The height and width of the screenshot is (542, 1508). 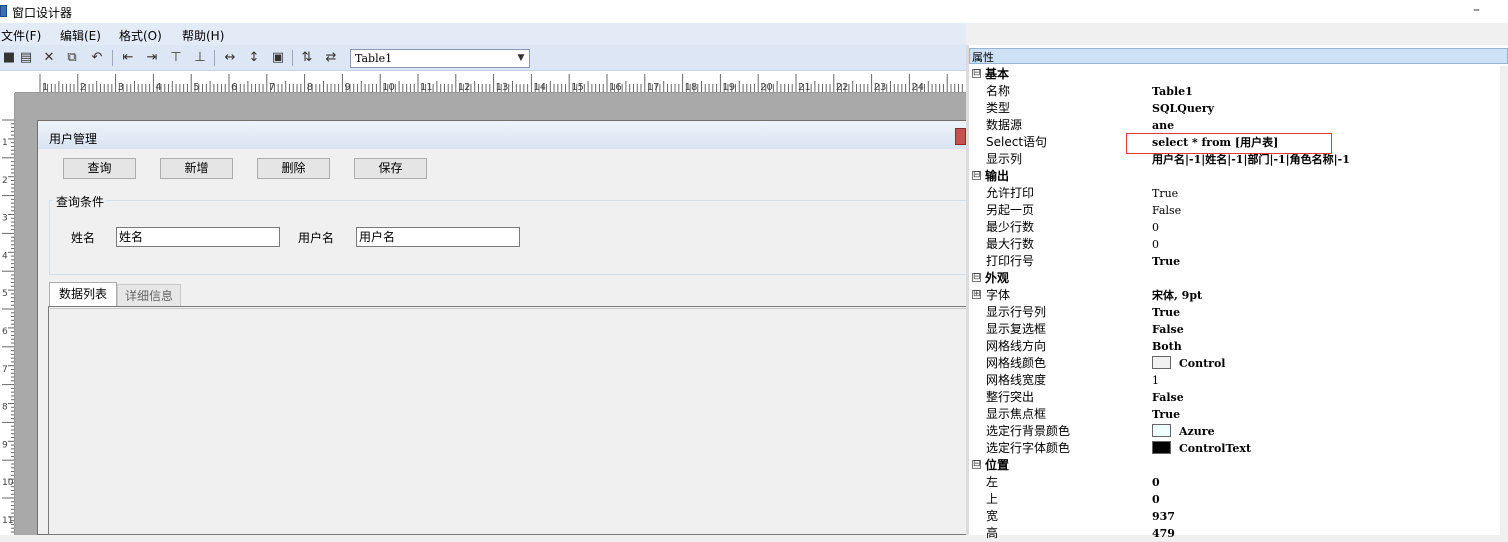 What do you see at coordinates (1238, 397) in the screenshot?
I see `property-row: 整行突出 False` at bounding box center [1238, 397].